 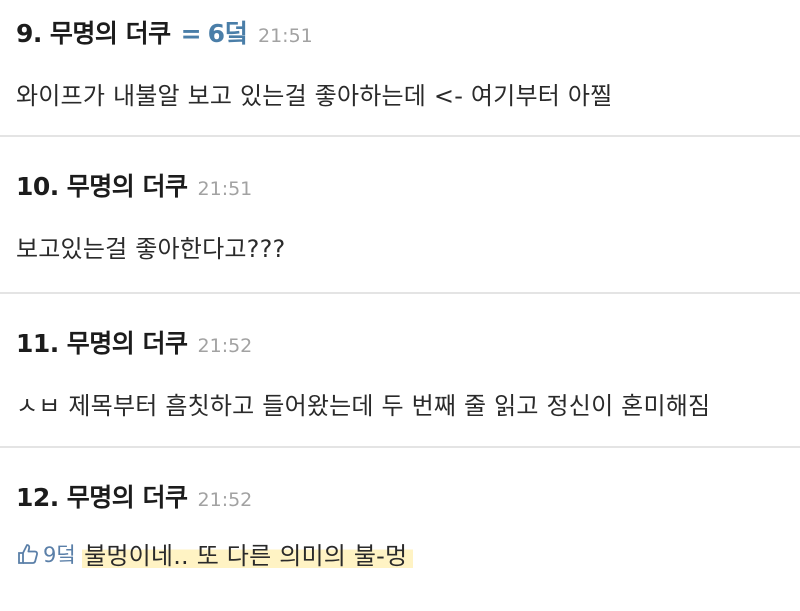 What do you see at coordinates (151, 249) in the screenshot?
I see `comment-text: 보고있는걸 좋아한다고???` at bounding box center [151, 249].